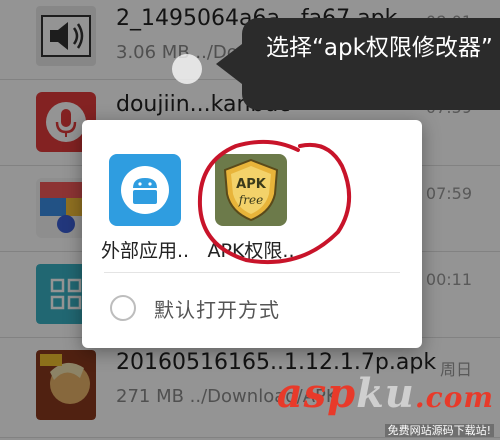  What do you see at coordinates (187, 69) in the screenshot?
I see `touch-indicator` at bounding box center [187, 69].